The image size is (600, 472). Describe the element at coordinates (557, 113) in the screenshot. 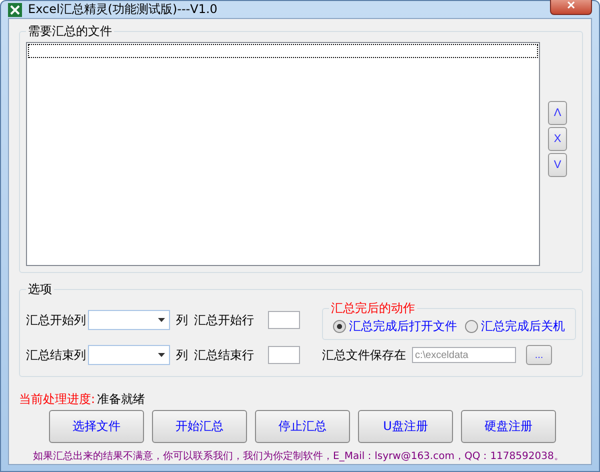

I see `list-control-button: Λ` at that location.